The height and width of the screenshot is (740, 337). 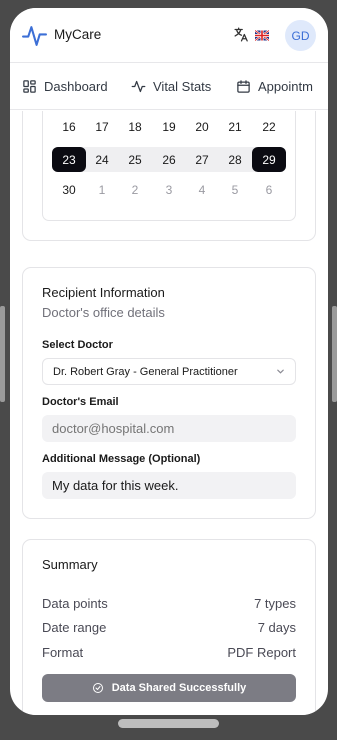 I want to click on user-avatar: GD, so click(x=300, y=35).